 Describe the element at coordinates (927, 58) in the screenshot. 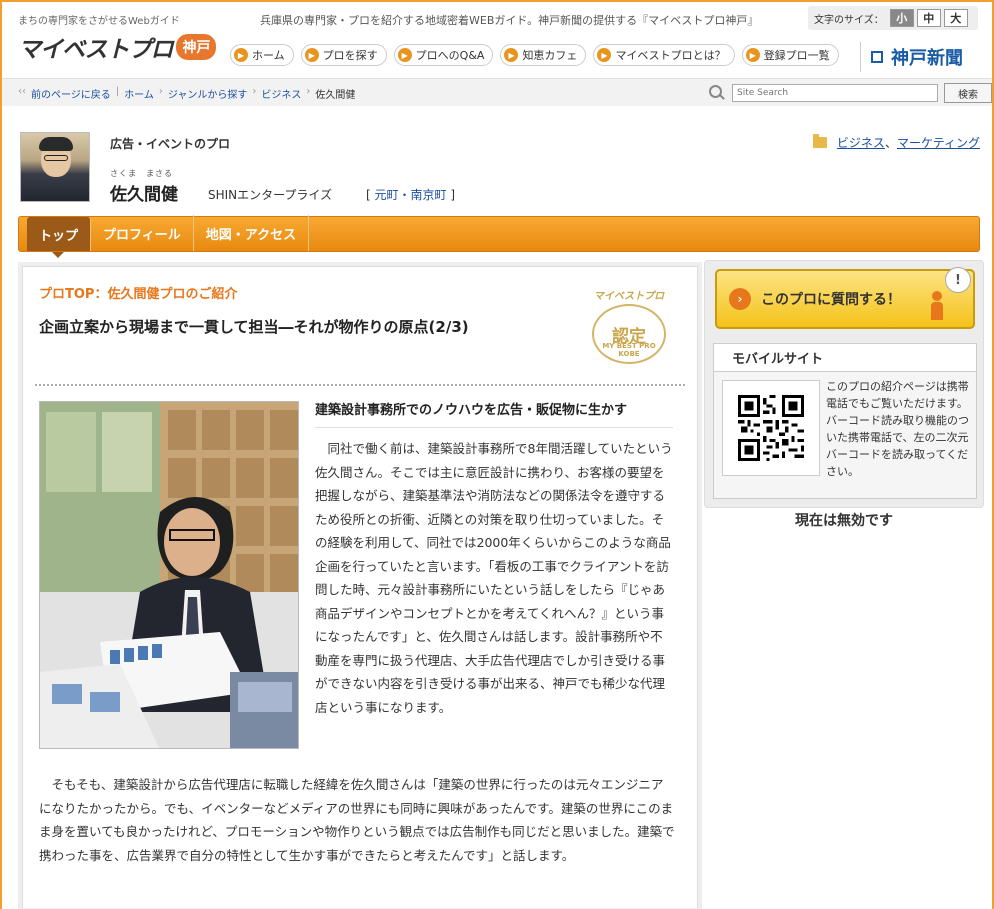

I see `partner-name: 神戸新聞` at that location.